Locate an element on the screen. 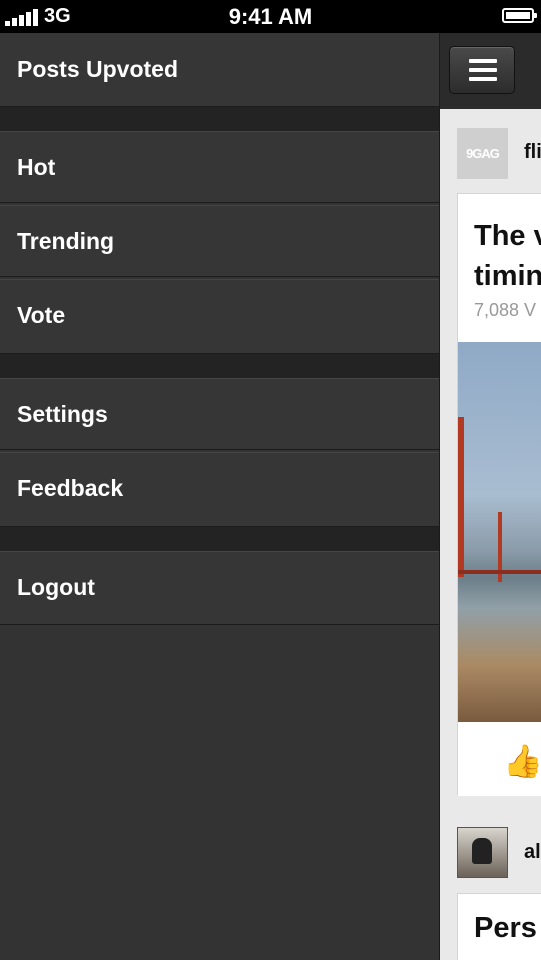 The height and width of the screenshot is (960, 541). poster-name: fli is located at coordinates (532, 152).